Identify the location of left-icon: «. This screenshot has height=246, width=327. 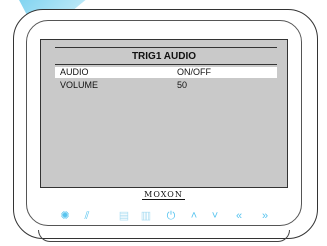
(239, 216).